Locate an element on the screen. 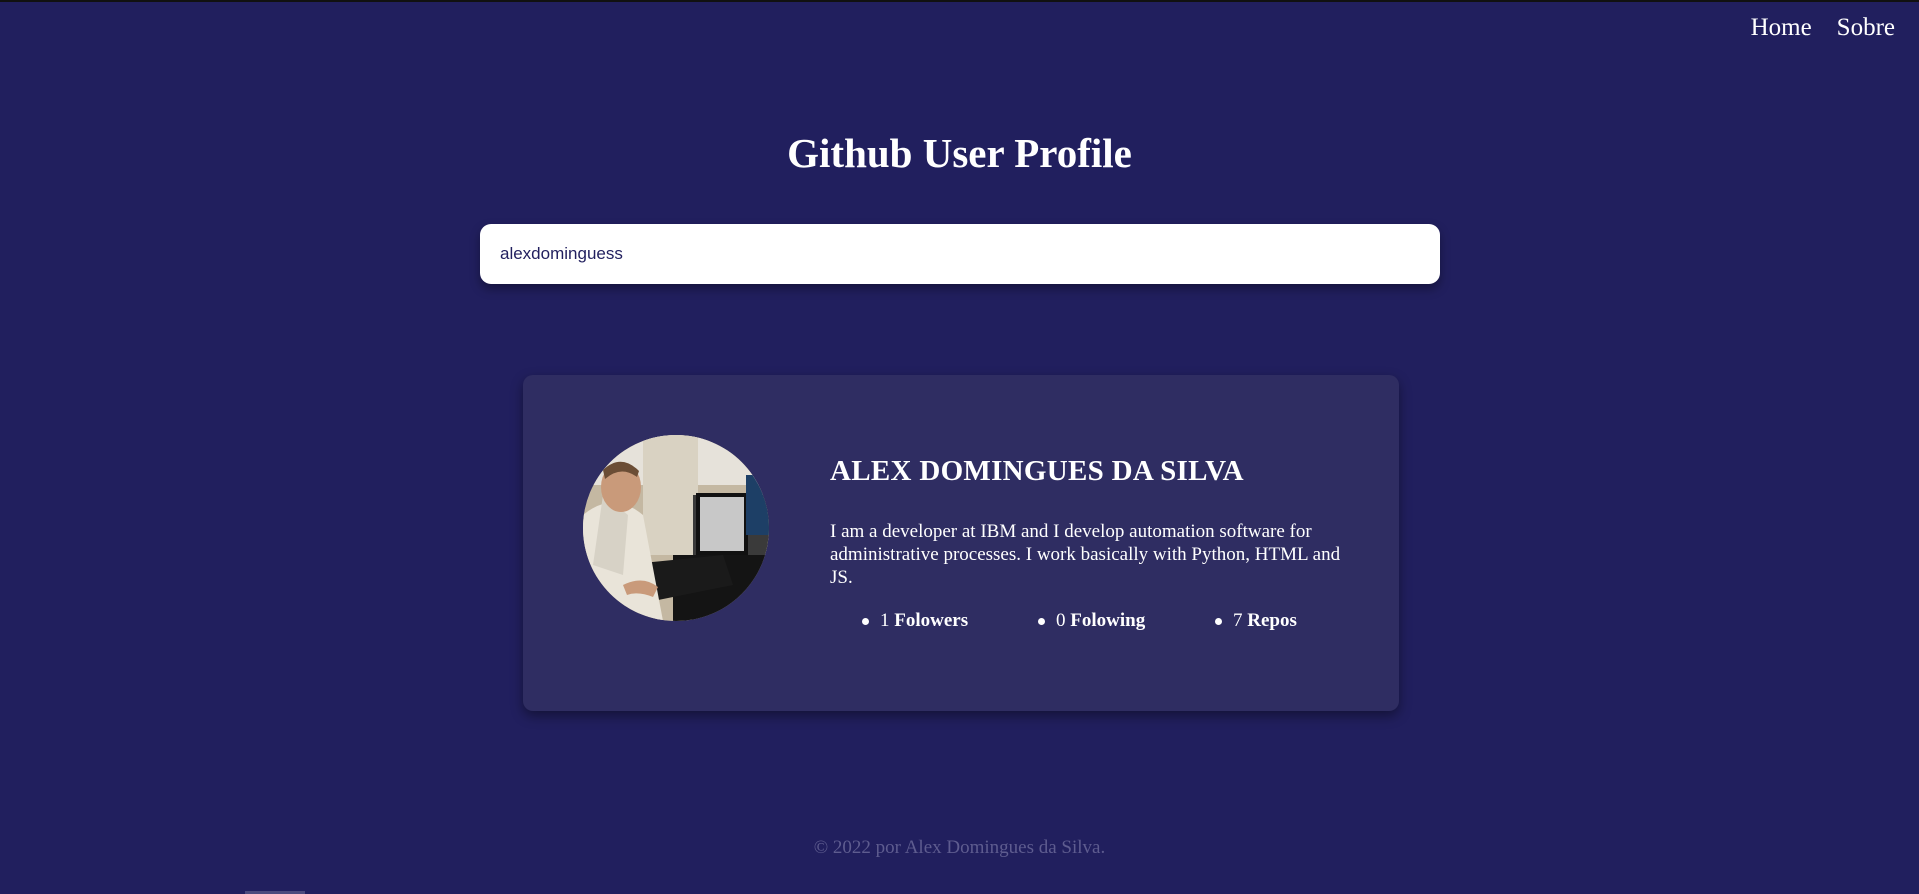  repos-label: Repos is located at coordinates (1272, 620).